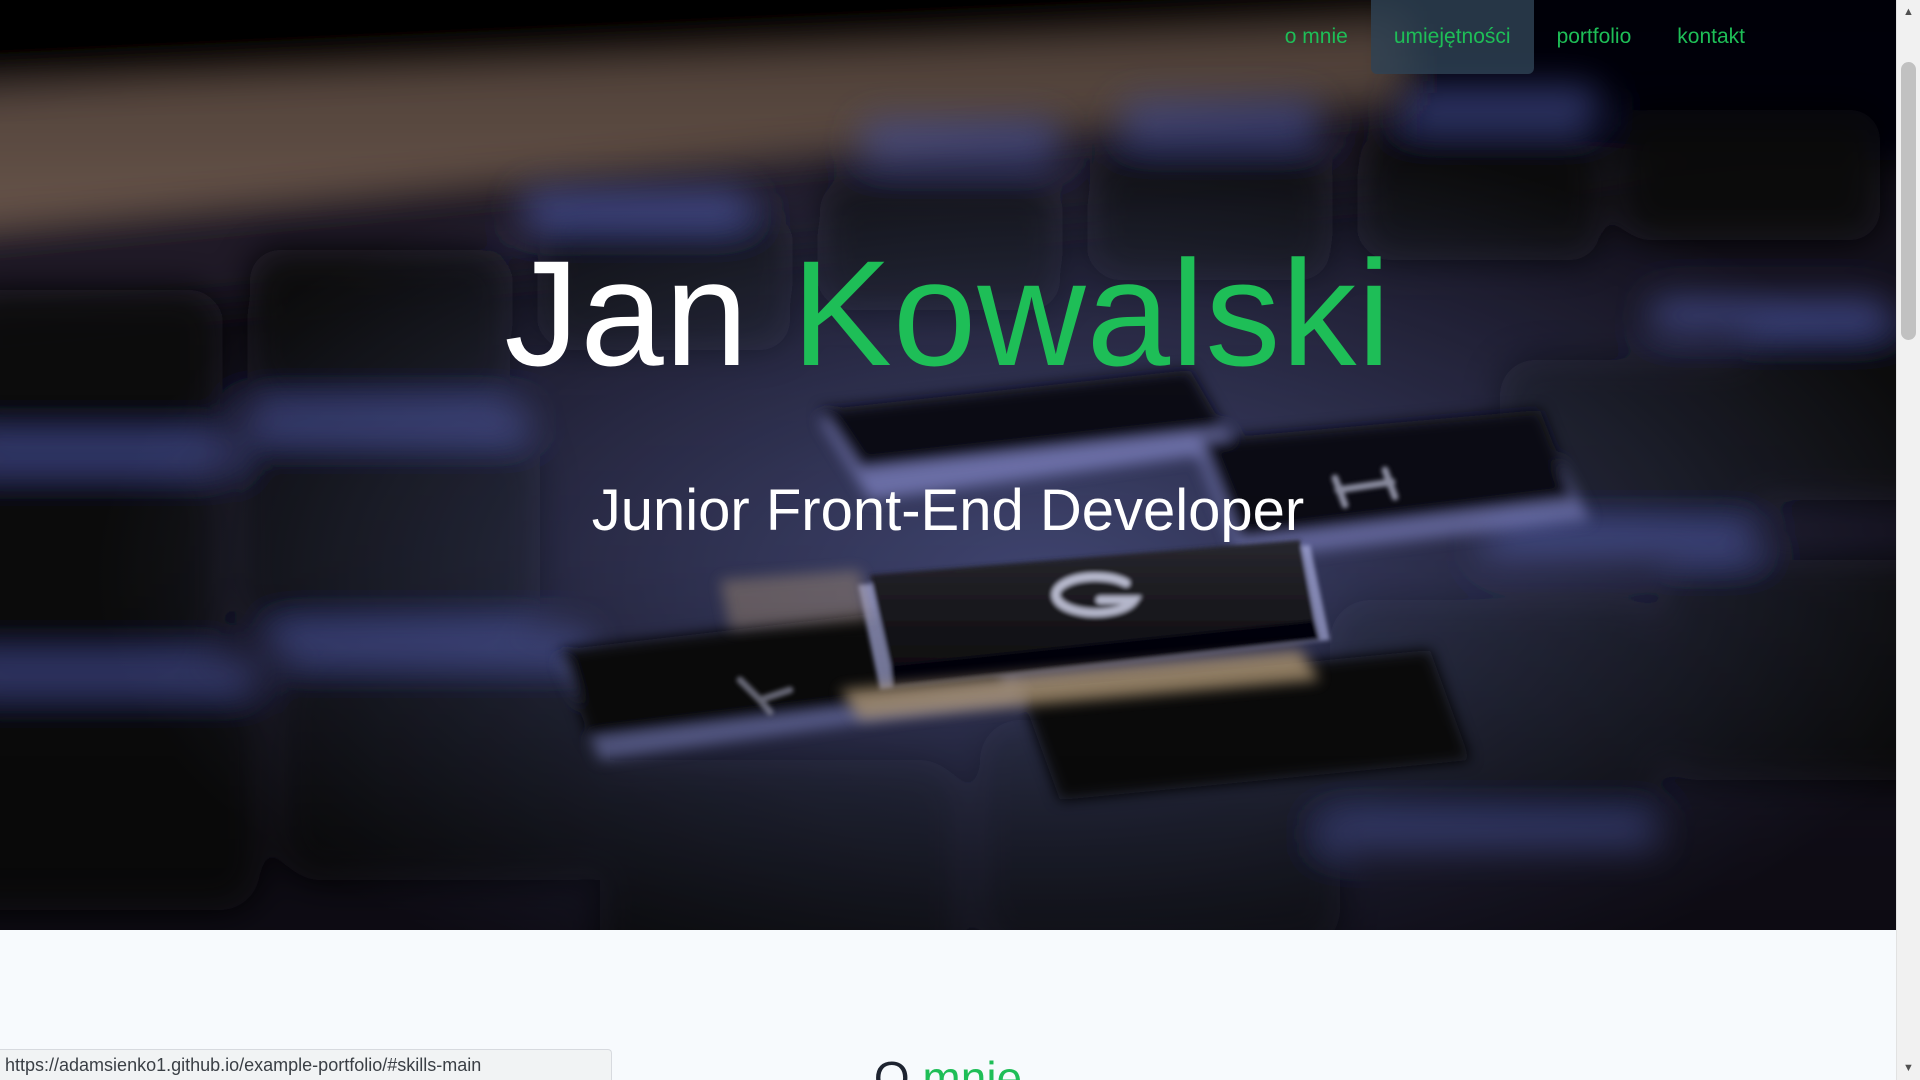  I want to click on about-title-rest: mnie, so click(972, 1066).